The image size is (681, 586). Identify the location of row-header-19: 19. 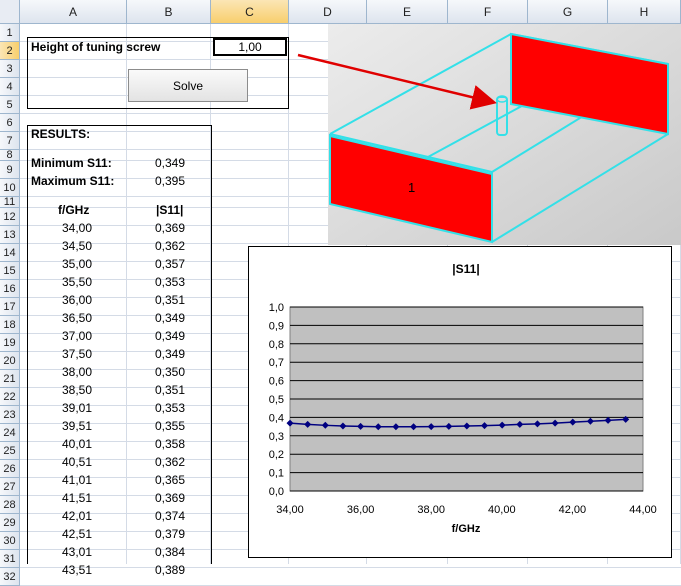
(10, 343).